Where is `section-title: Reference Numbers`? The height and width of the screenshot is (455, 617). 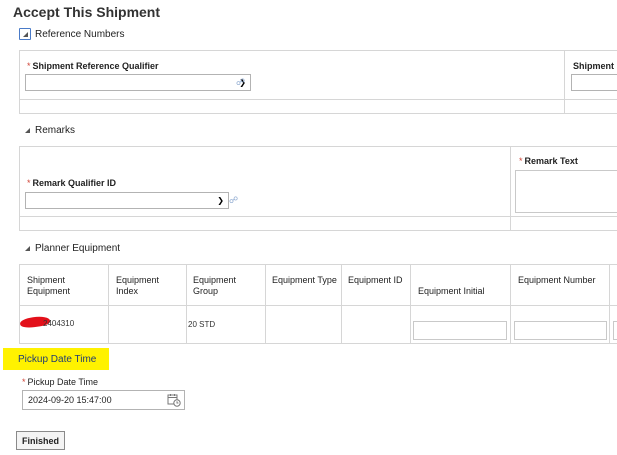 section-title: Reference Numbers is located at coordinates (80, 34).